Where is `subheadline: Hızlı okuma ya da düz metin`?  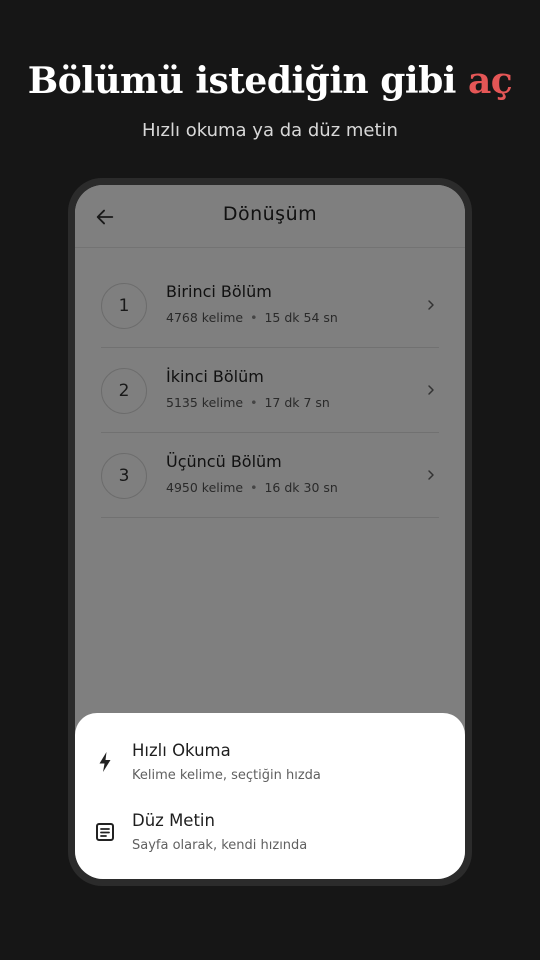
subheadline: Hızlı okuma ya da düz metin is located at coordinates (270, 130).